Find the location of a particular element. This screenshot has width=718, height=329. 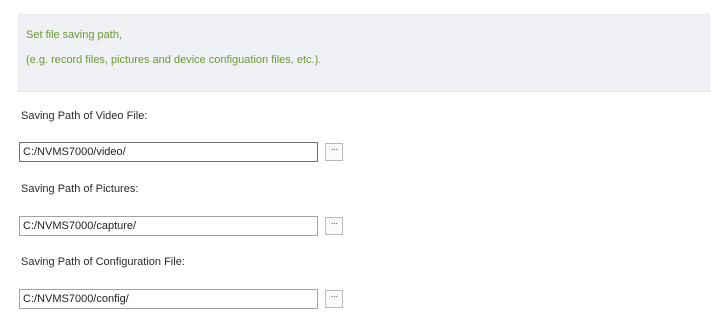

video-path-value: C:/NVMS7000/video/ is located at coordinates (74, 152).